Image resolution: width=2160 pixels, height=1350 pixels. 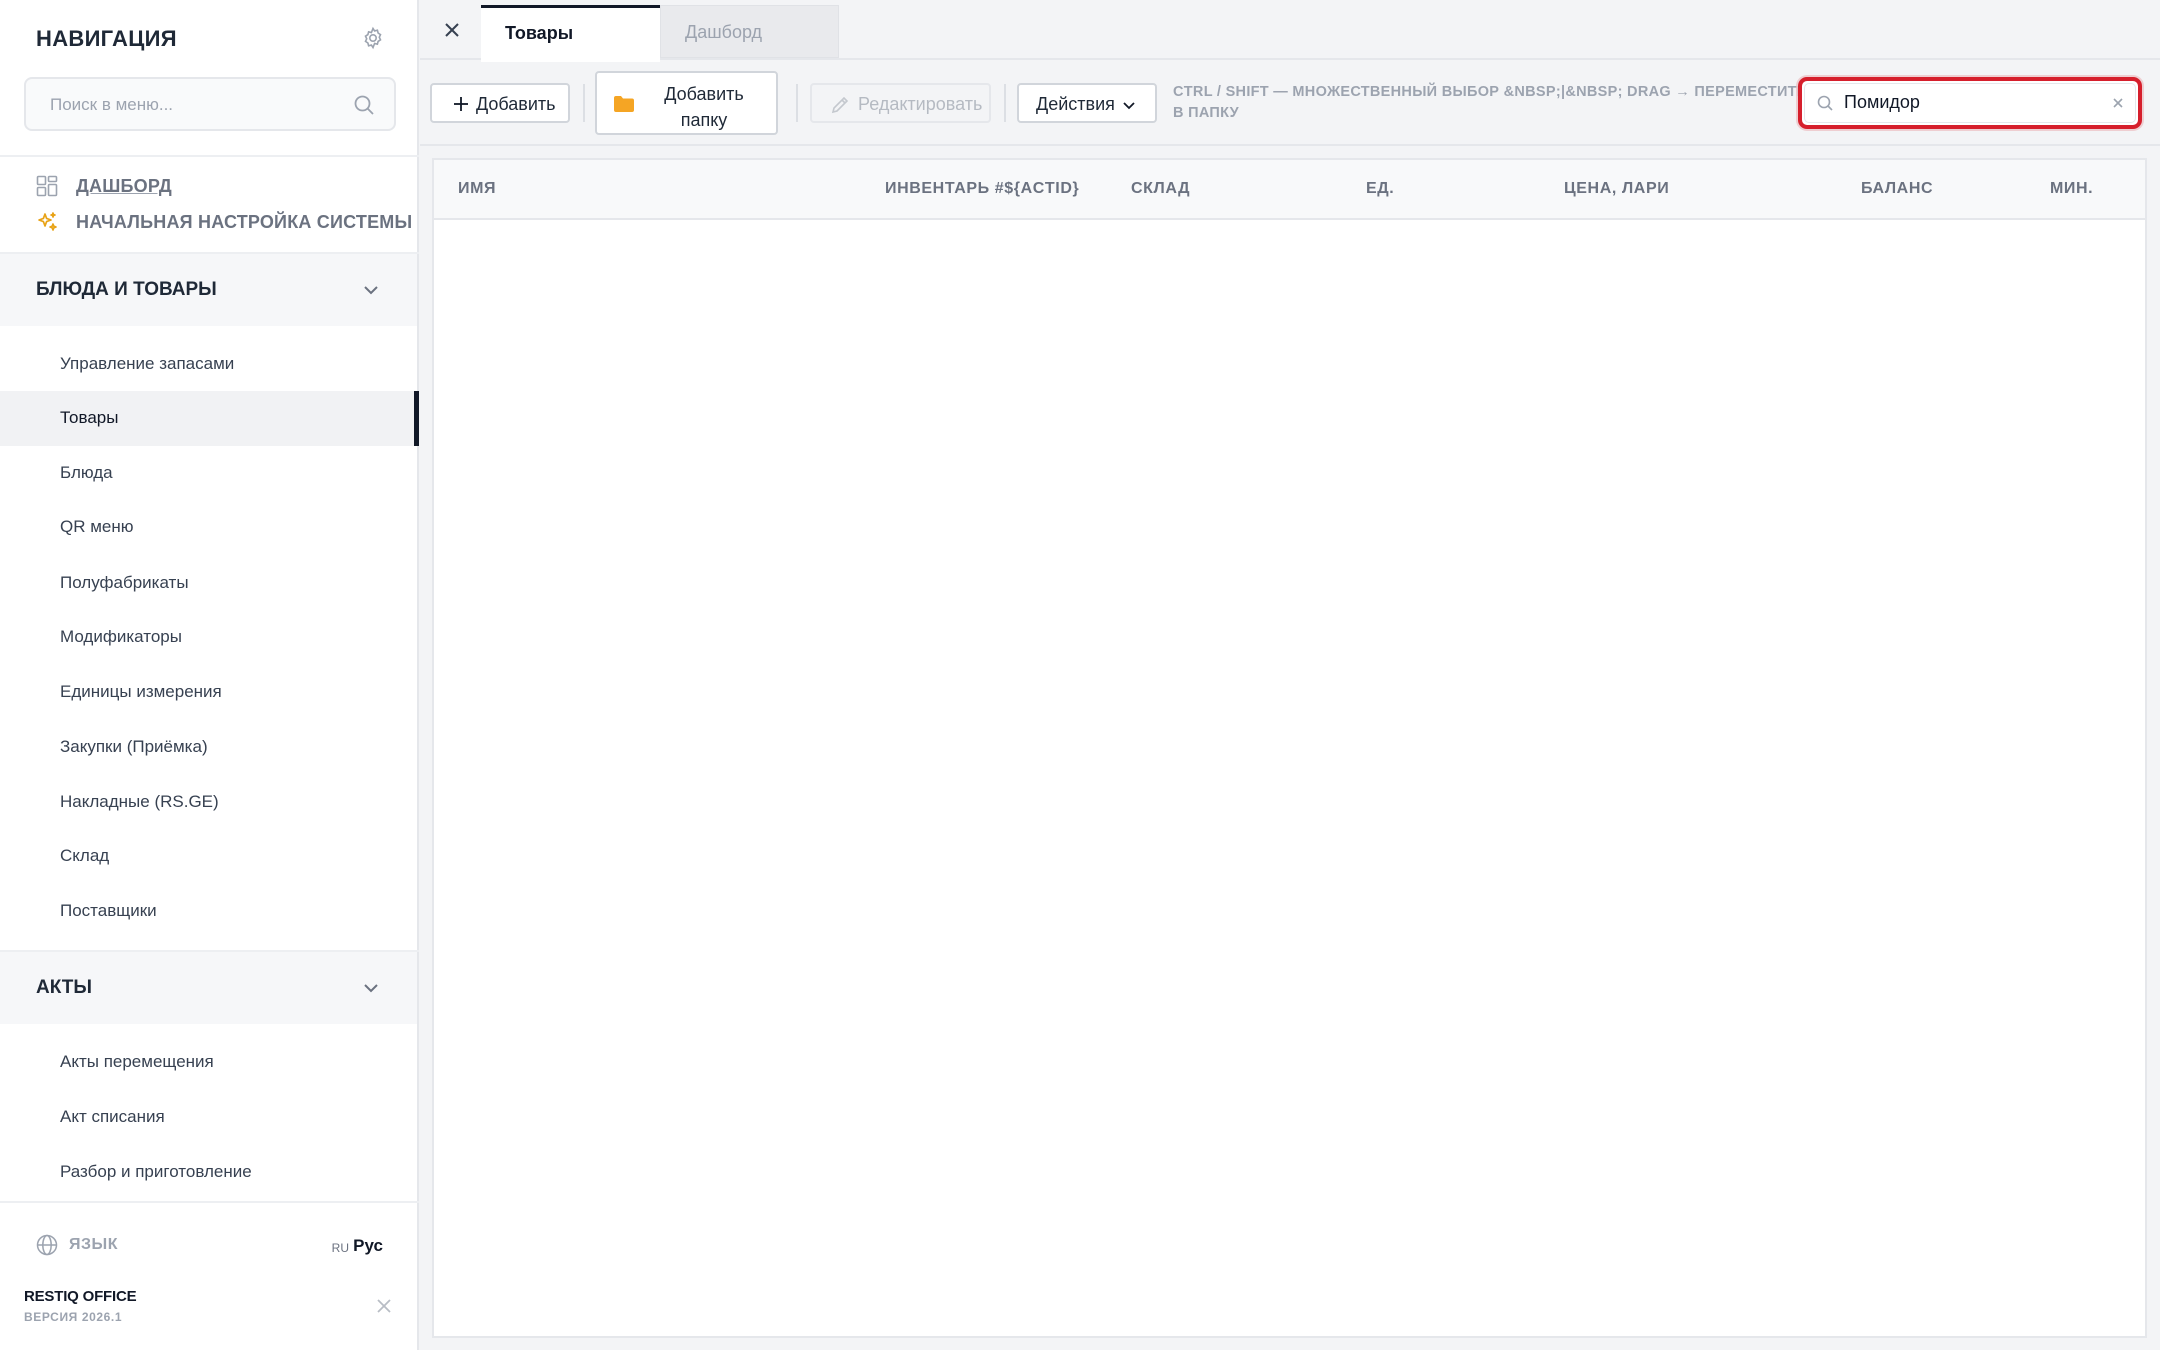 What do you see at coordinates (124, 185) in the screenshot?
I see `sidebar-link-label: ДАШБОРД` at bounding box center [124, 185].